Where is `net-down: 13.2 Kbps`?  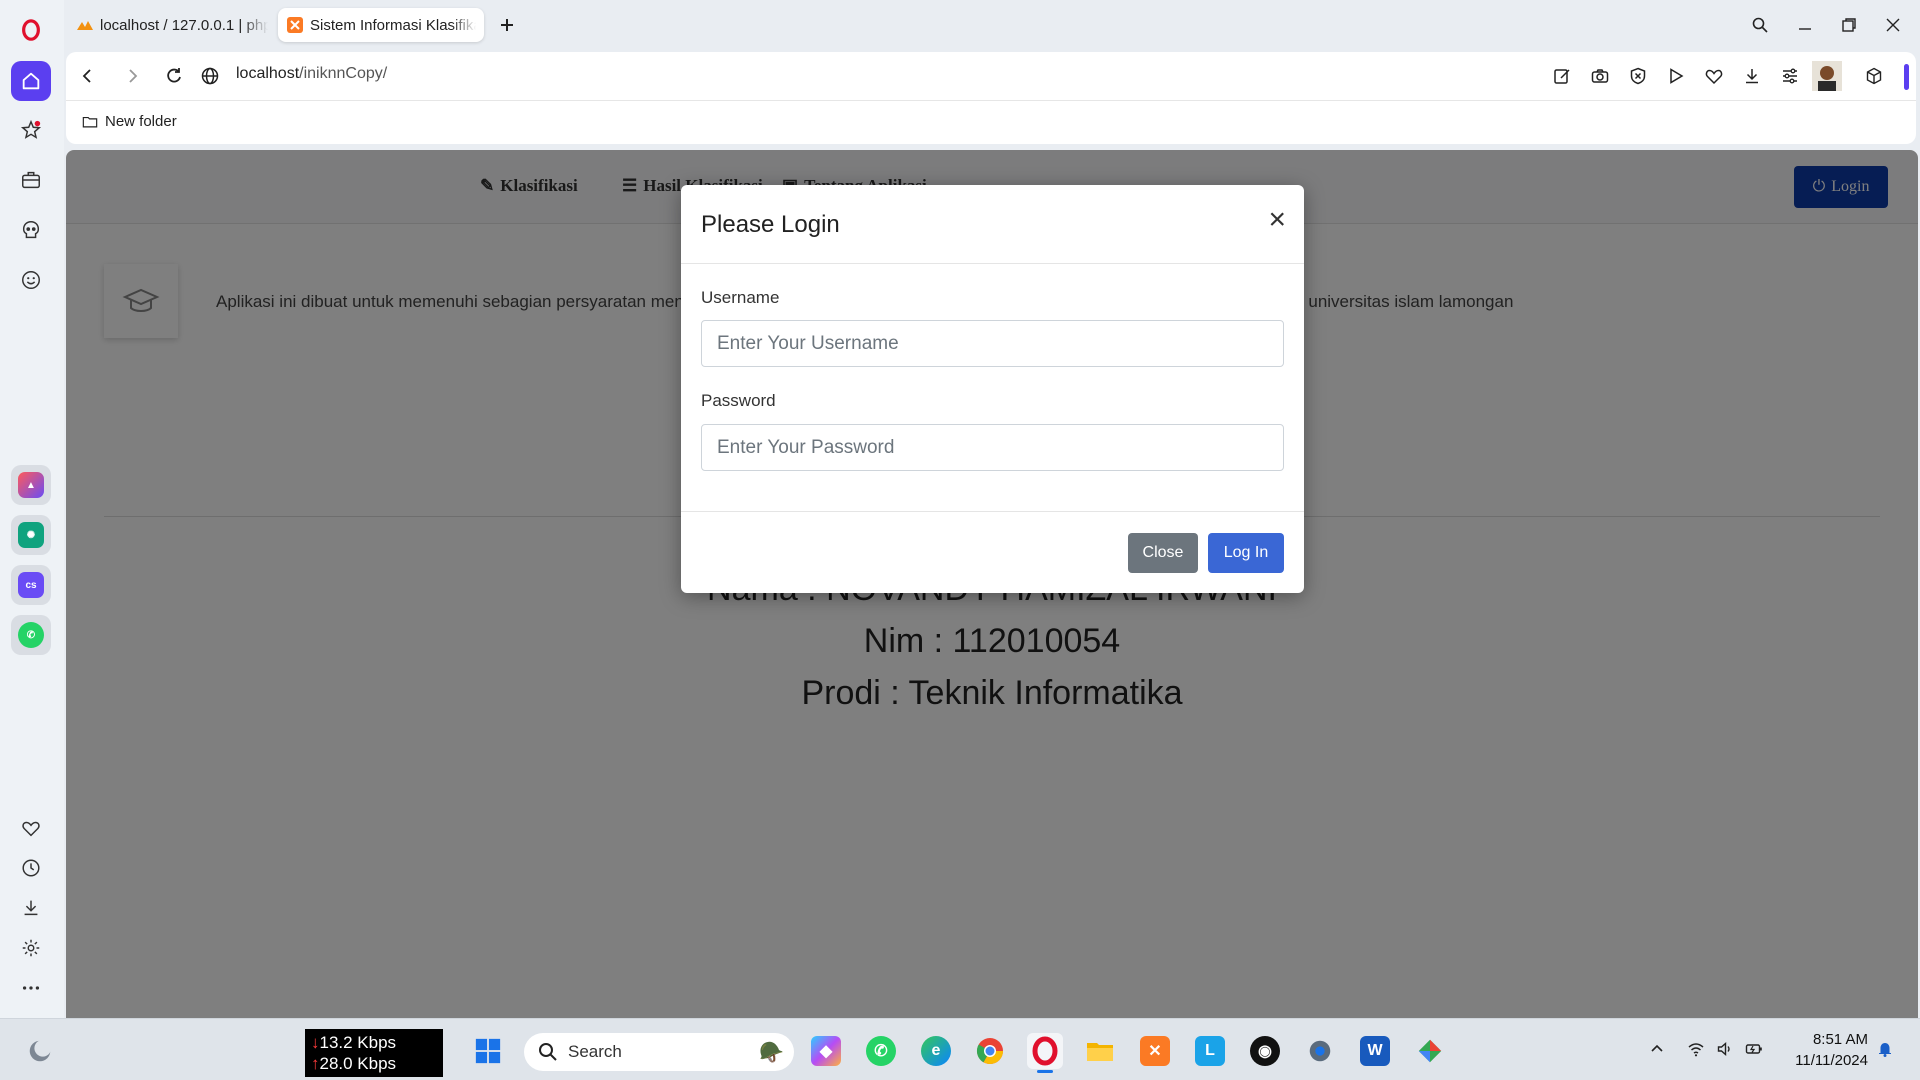
net-down: 13.2 Kbps is located at coordinates (358, 1042).